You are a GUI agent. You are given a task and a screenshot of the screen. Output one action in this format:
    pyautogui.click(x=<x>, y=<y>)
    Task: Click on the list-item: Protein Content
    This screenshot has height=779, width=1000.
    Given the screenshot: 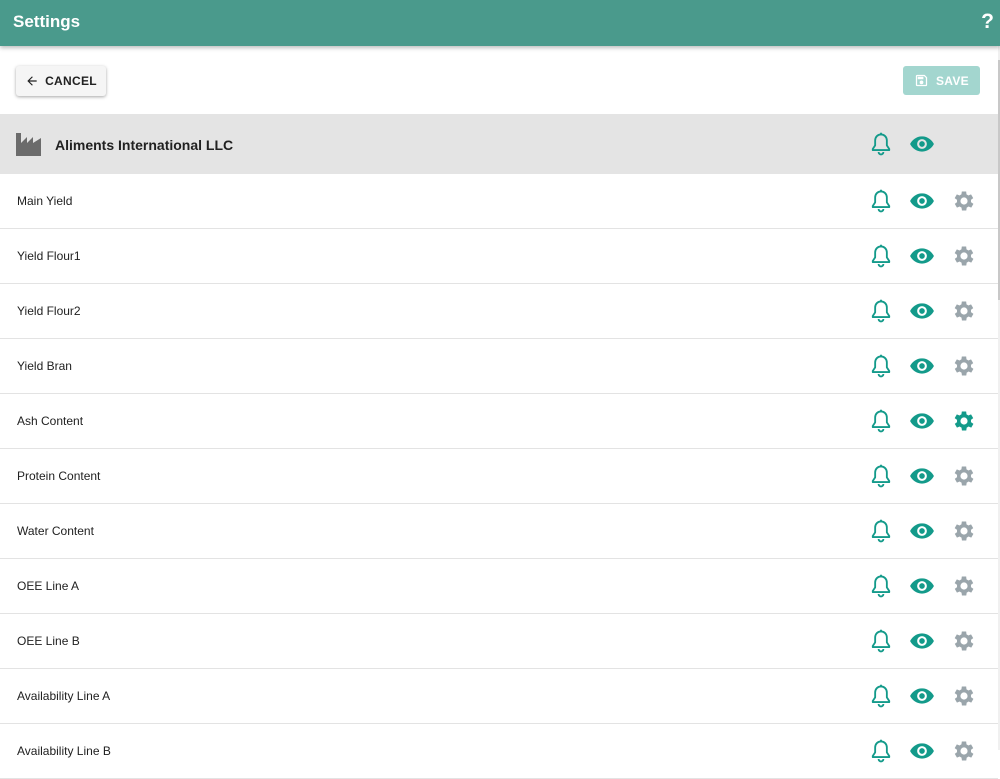 What is the action you would take?
    pyautogui.click(x=499, y=476)
    